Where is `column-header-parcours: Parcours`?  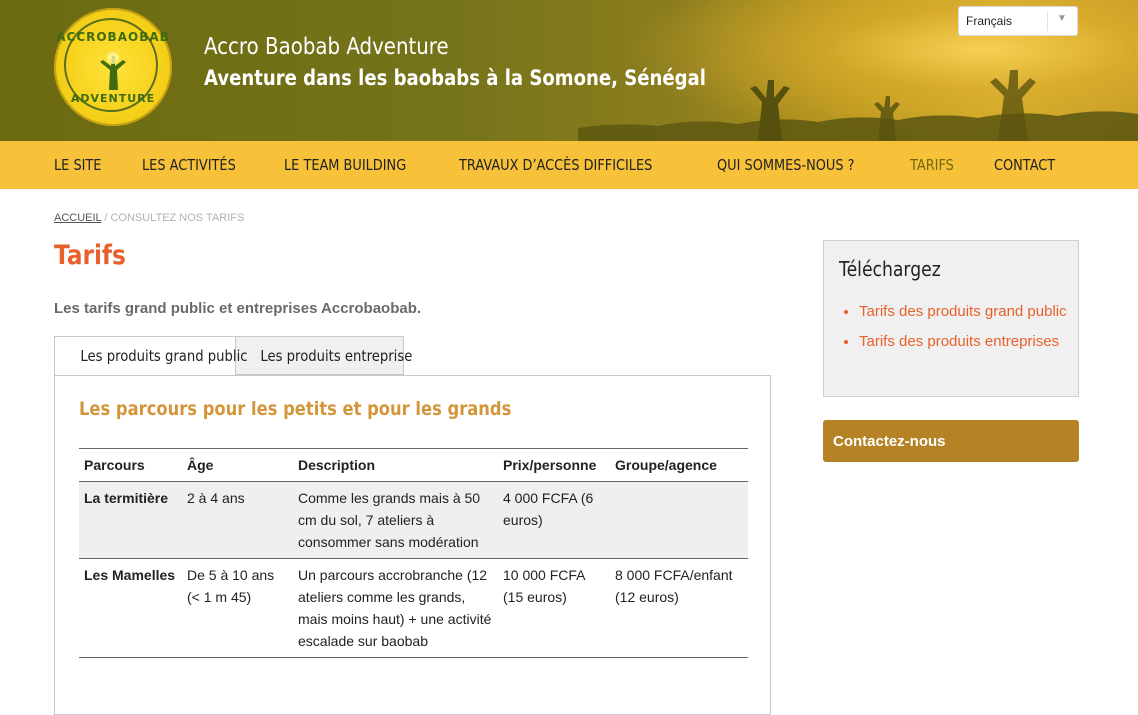 column-header-parcours: Parcours is located at coordinates (130, 465).